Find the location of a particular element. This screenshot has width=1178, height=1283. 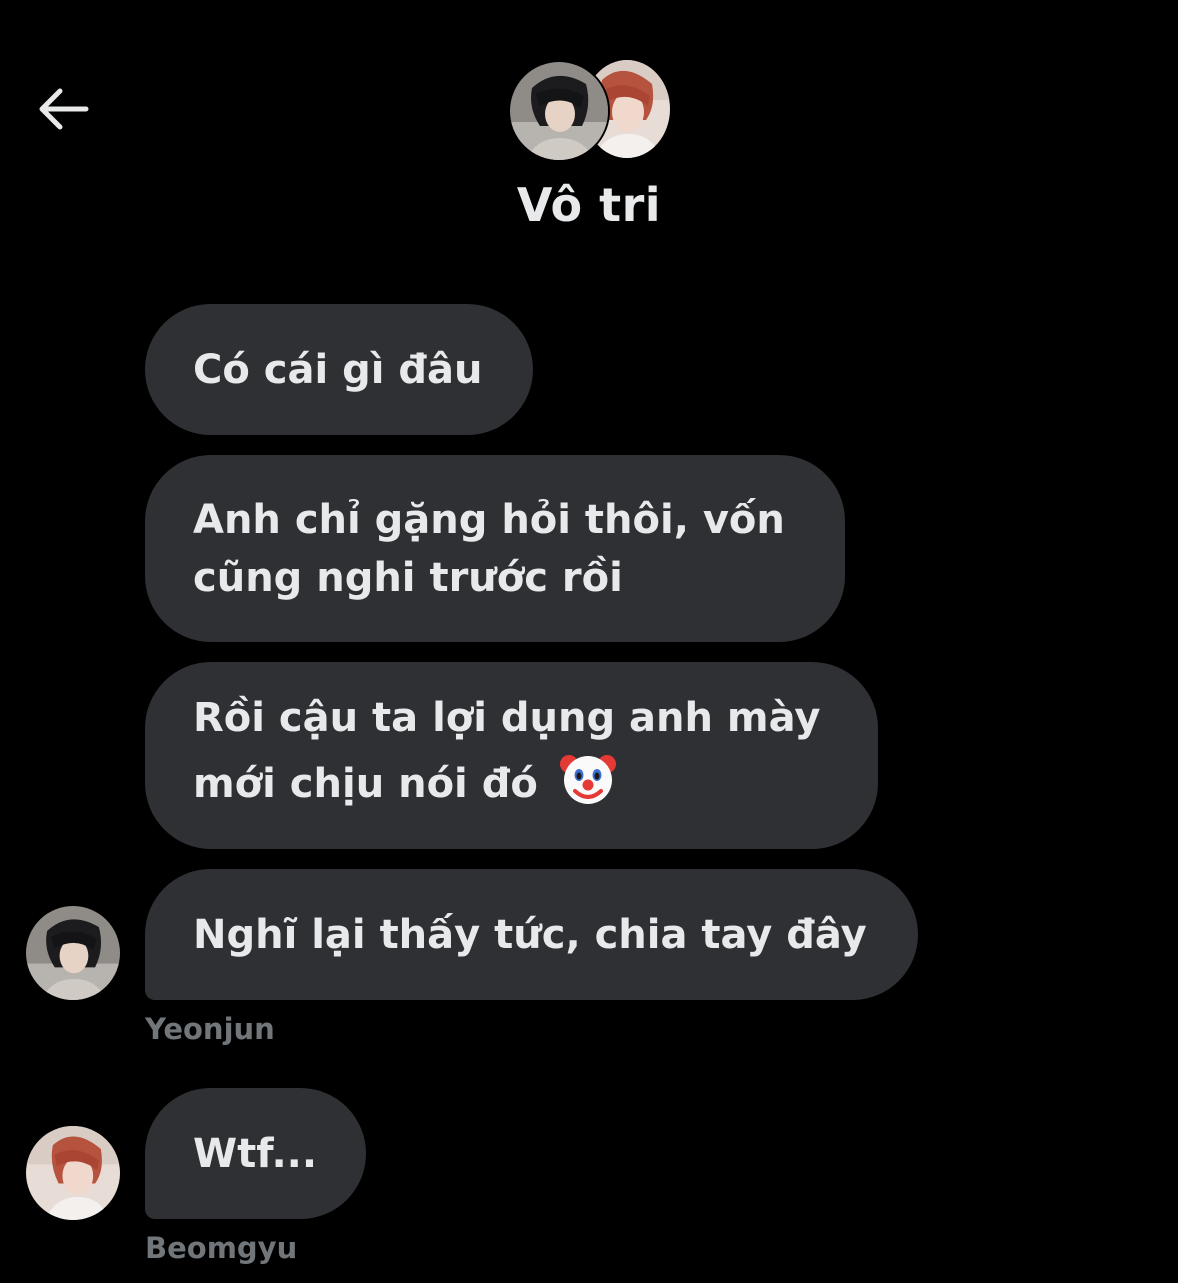

avatar-beomgyu is located at coordinates (73, 1173).